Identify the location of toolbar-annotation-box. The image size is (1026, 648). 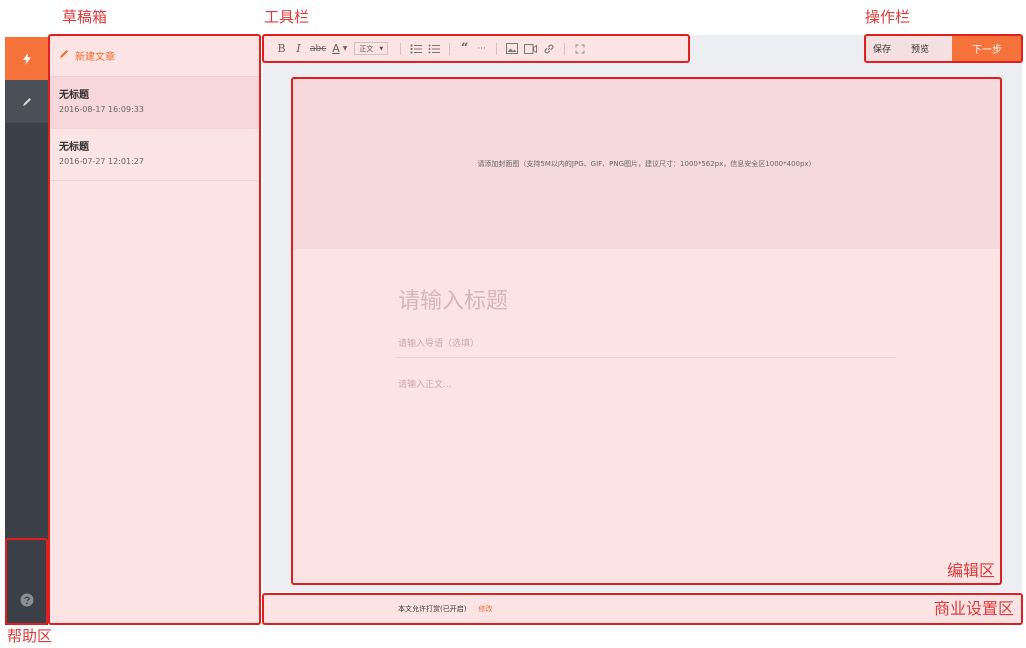
(476, 48).